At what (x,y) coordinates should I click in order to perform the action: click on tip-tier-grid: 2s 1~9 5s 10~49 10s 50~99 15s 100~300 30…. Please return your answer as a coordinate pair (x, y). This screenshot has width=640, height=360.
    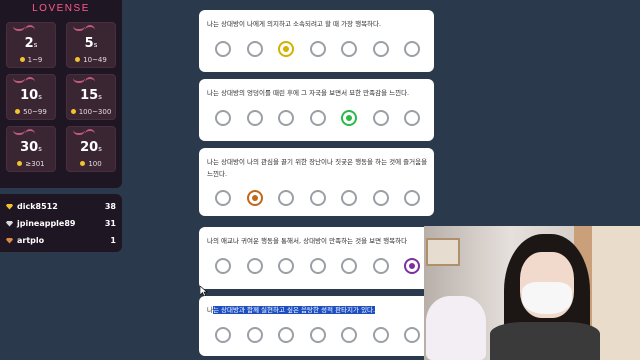
    Looking at the image, I should click on (62, 97).